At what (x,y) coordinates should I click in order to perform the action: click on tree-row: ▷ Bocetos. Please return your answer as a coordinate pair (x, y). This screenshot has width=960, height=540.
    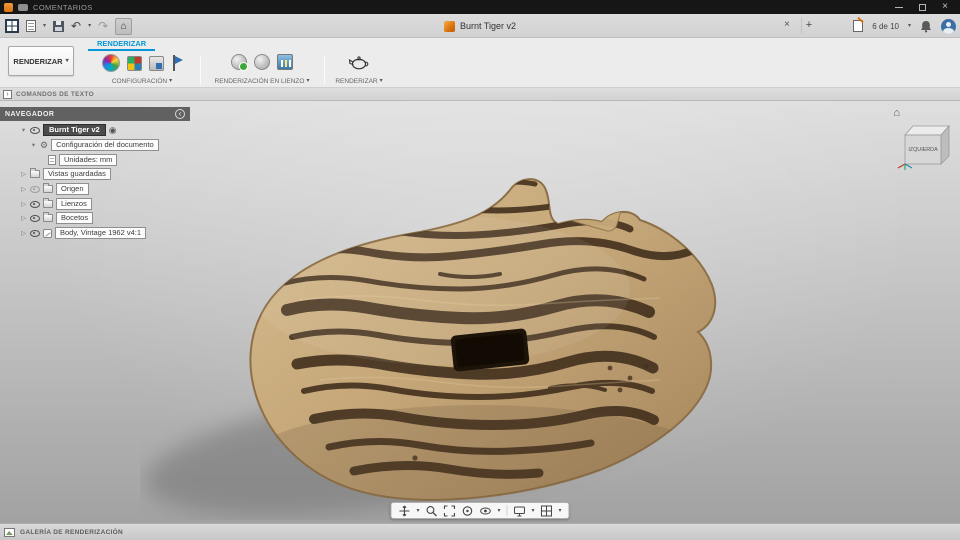
    Looking at the image, I should click on (57, 218).